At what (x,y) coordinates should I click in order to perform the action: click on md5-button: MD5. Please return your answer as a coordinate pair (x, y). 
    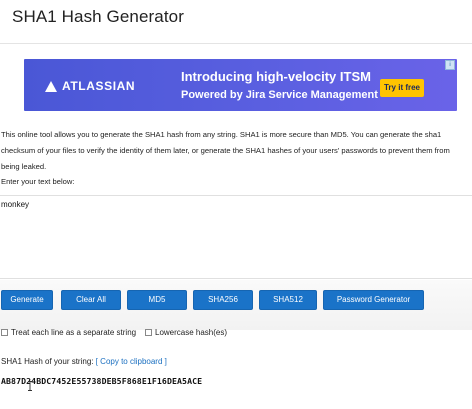
    Looking at the image, I should click on (157, 300).